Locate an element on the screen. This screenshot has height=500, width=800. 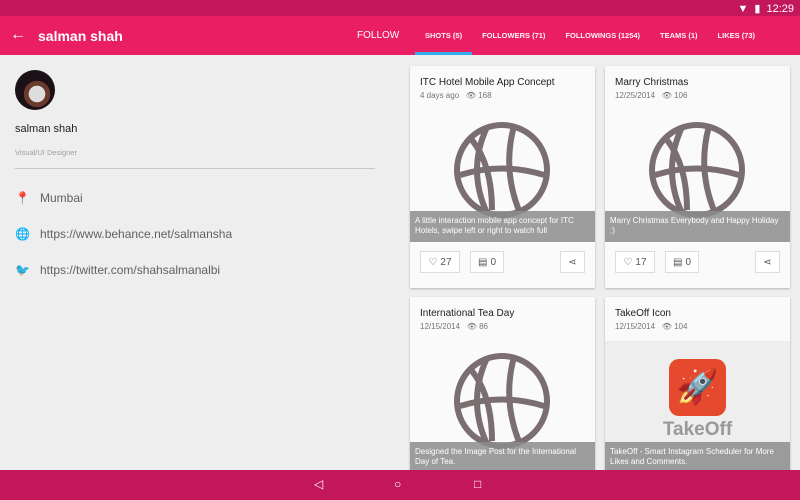
globe-icon: 🌐 is located at coordinates (22, 234).